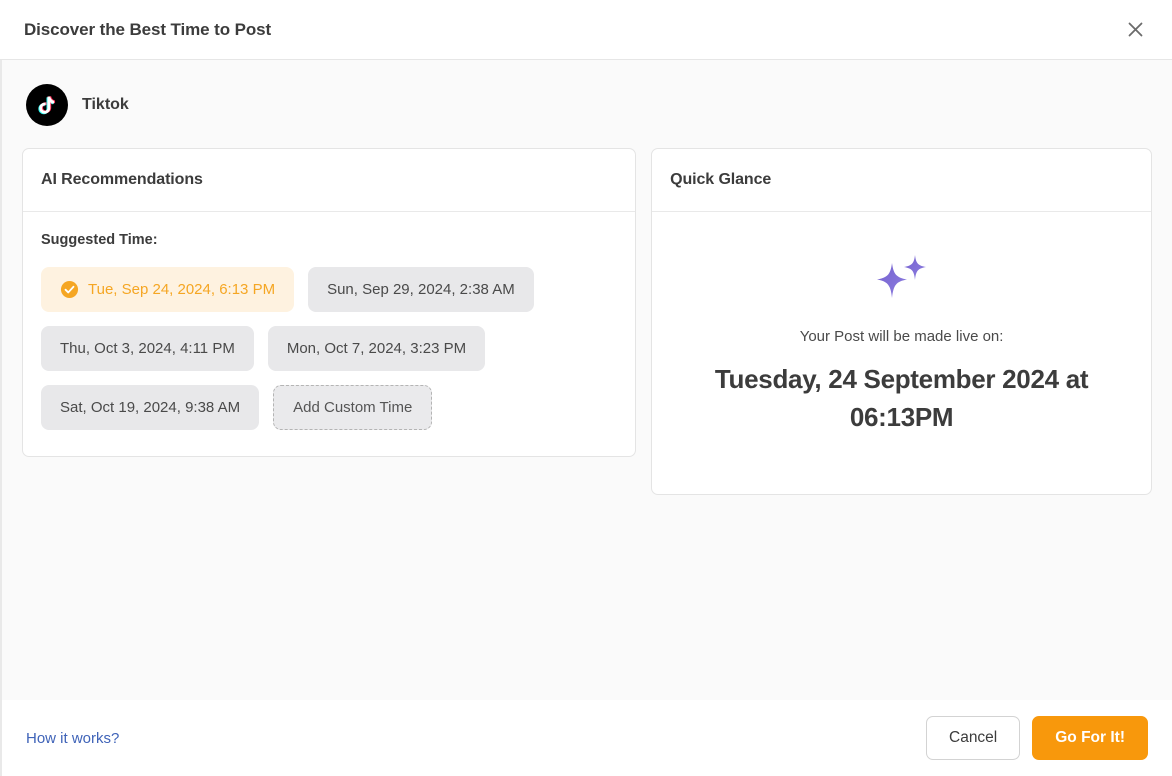 The width and height of the screenshot is (1172, 776). What do you see at coordinates (72, 738) in the screenshot?
I see `how-it-works-link: How it works?` at bounding box center [72, 738].